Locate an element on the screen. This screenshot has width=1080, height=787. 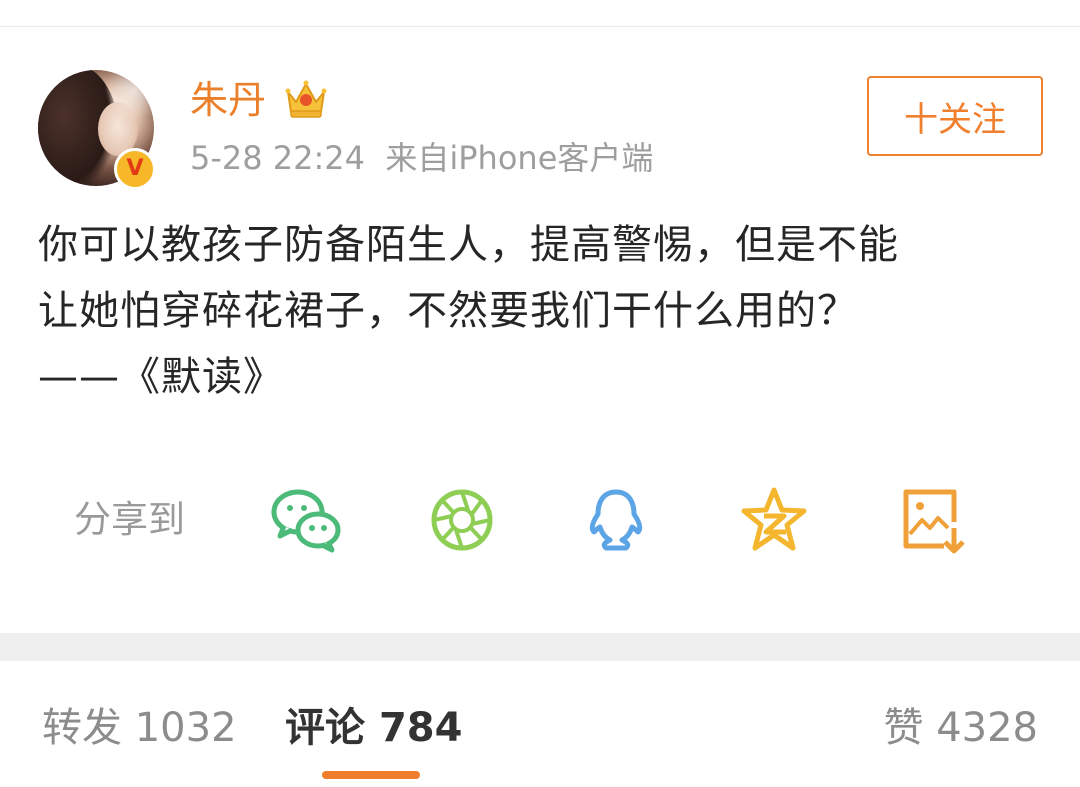
active-tab-indicator is located at coordinates (371, 775).